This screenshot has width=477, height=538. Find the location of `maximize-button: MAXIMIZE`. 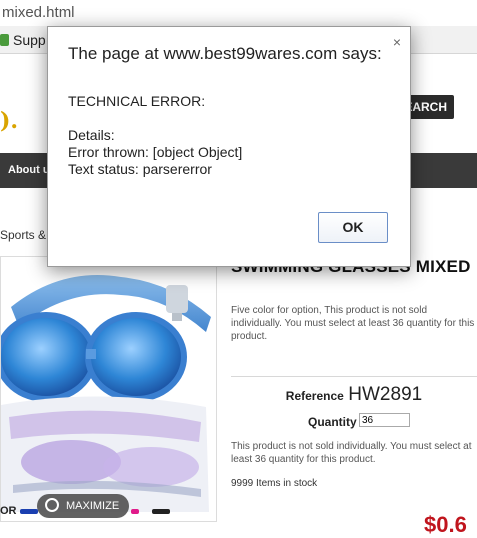

maximize-button: MAXIMIZE is located at coordinates (83, 506).